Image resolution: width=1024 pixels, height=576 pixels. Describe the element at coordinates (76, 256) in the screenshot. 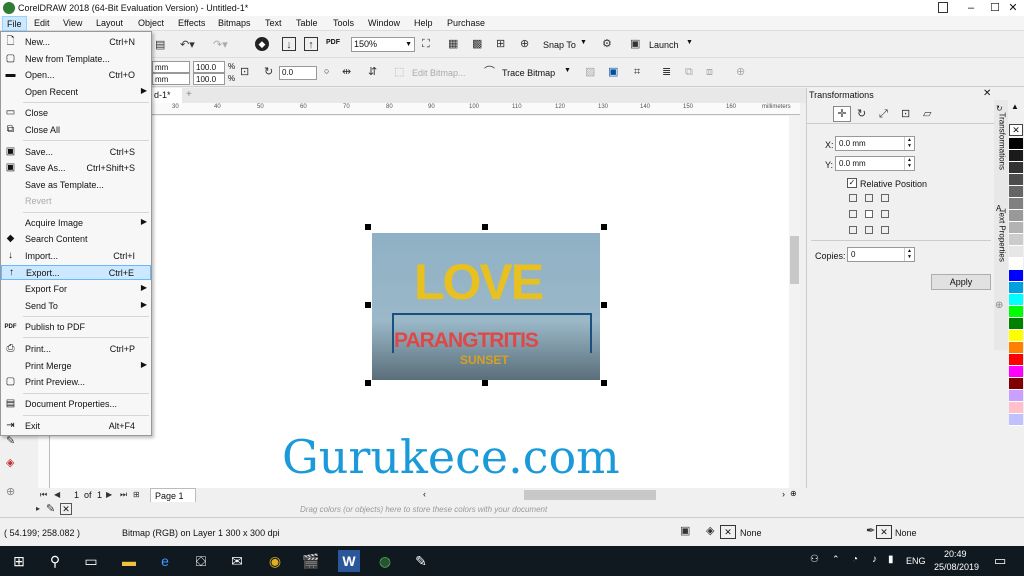

I see `file-menu-import: ↓ Import... Ctrl+I` at that location.